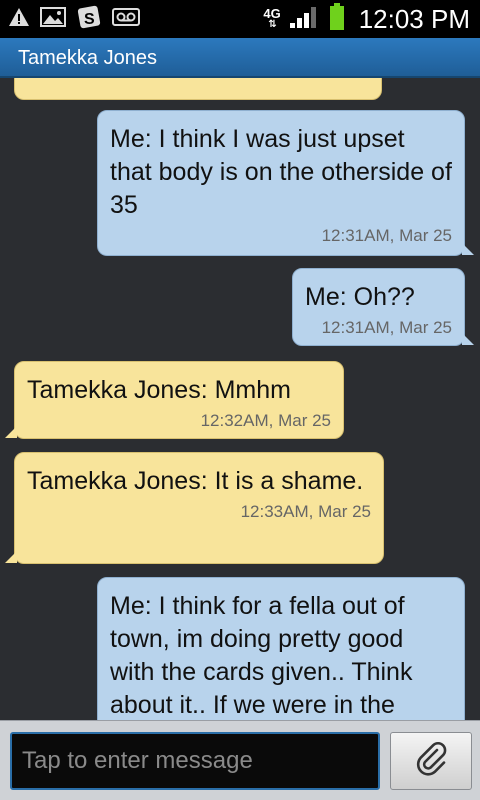 This screenshot has height=800, width=480. I want to click on battery-icon, so click(337, 19).